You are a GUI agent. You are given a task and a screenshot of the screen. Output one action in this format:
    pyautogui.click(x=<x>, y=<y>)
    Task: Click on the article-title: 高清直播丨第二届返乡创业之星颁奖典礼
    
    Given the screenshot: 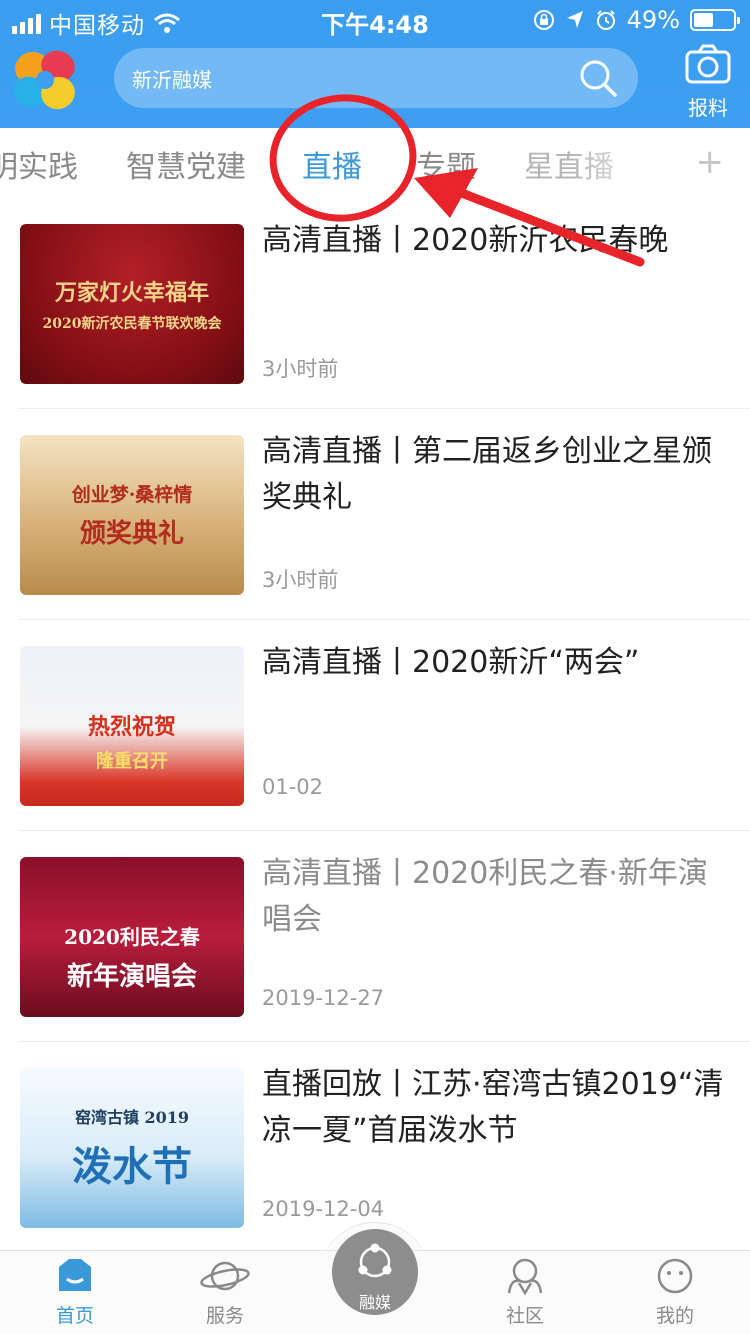 What is the action you would take?
    pyautogui.click(x=487, y=474)
    